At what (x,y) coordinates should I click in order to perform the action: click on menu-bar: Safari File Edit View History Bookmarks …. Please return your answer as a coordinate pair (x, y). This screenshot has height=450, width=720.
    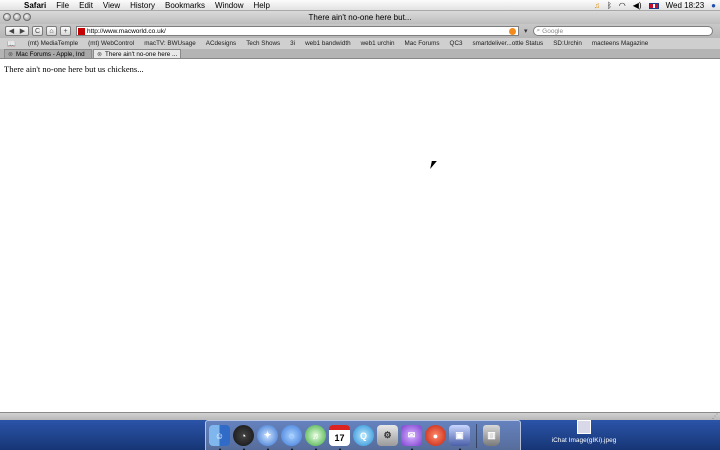
    Looking at the image, I should click on (360, 5).